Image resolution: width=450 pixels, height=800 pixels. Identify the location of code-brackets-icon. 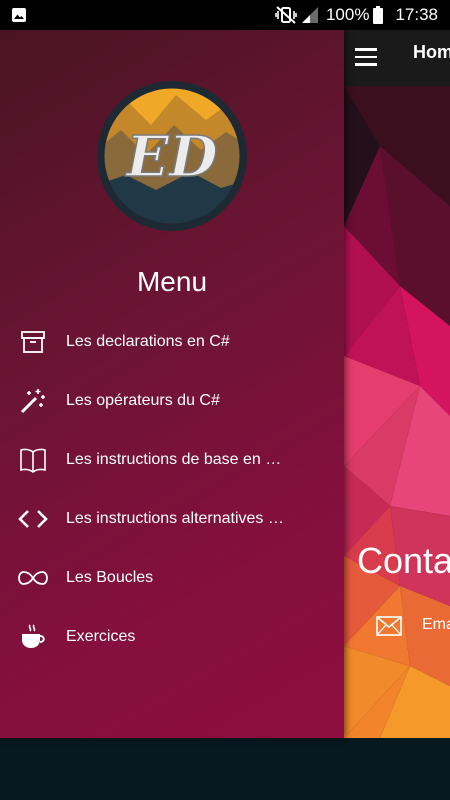
(33, 519).